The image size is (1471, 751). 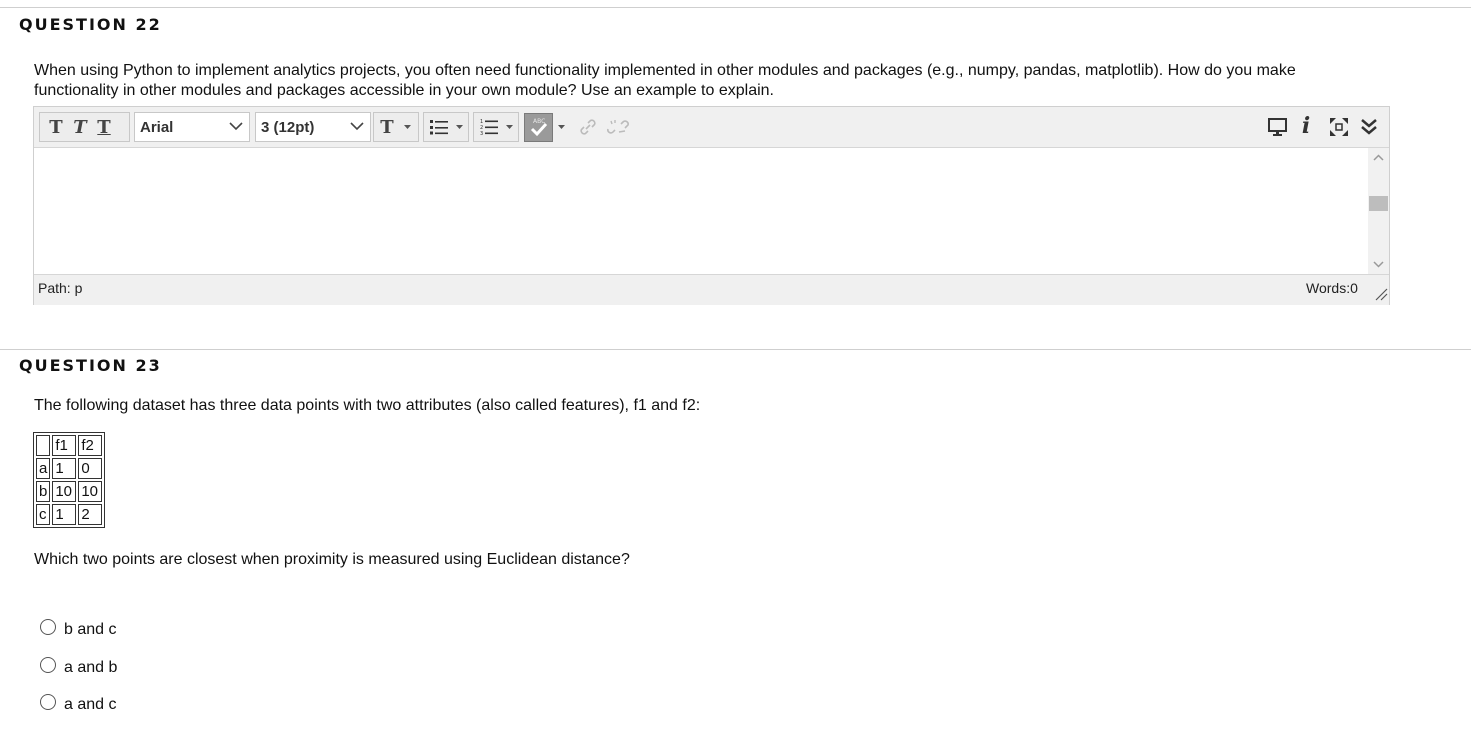 I want to click on answer-option-1: b and c, so click(x=78, y=627).